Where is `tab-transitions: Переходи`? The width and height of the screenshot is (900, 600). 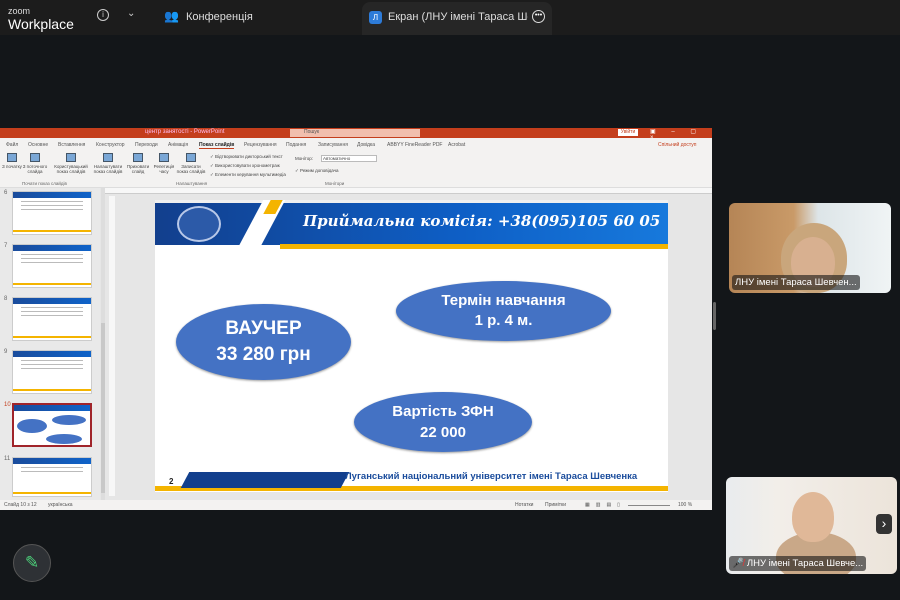
tab-transitions: Переходи is located at coordinates (146, 145).